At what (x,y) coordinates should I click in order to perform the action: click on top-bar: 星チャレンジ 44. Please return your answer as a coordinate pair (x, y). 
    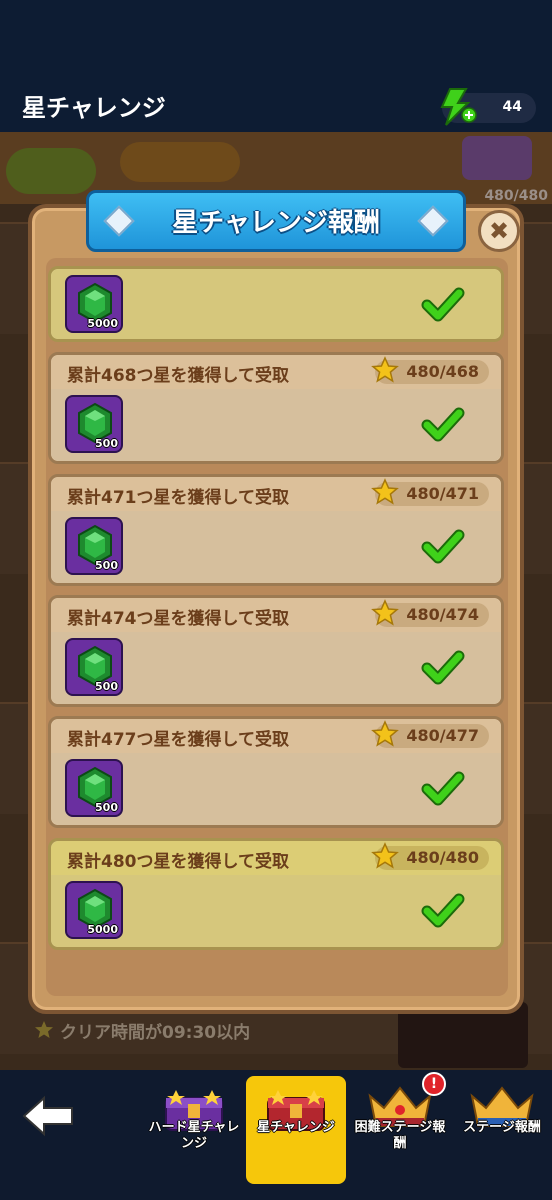
    Looking at the image, I should click on (276, 66).